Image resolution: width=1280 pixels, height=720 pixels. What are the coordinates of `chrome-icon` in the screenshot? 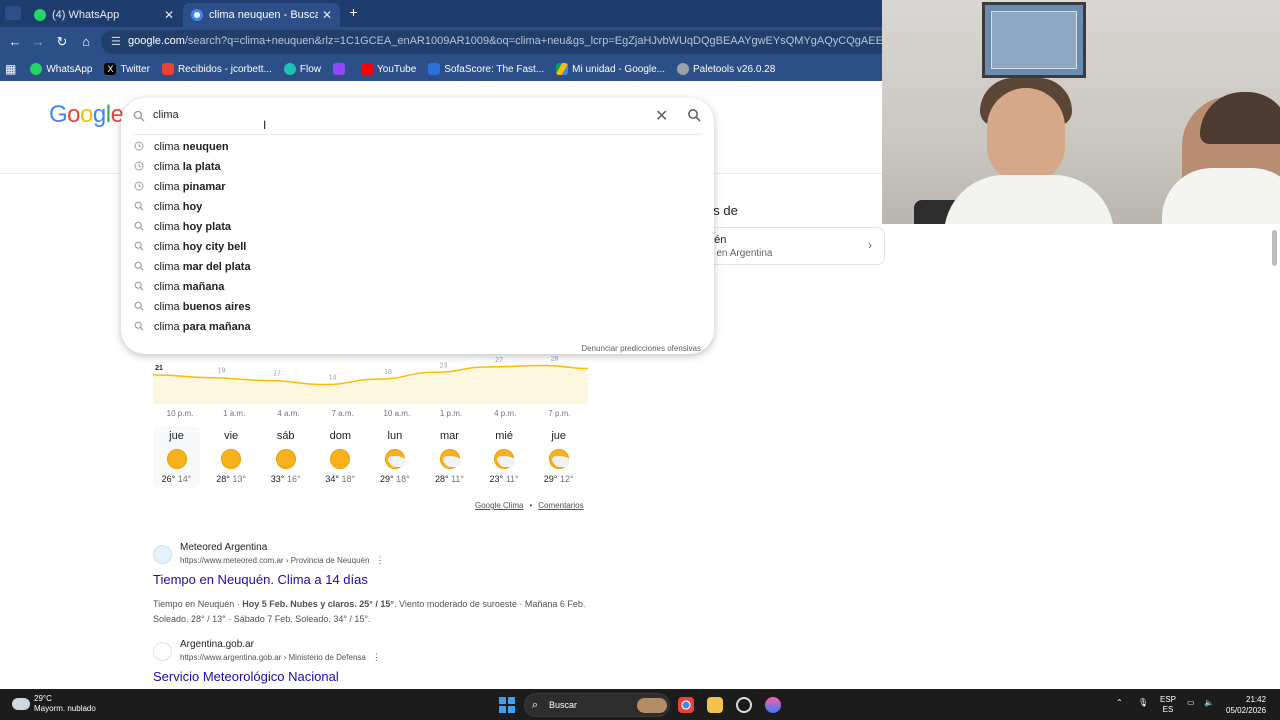 It's located at (686, 705).